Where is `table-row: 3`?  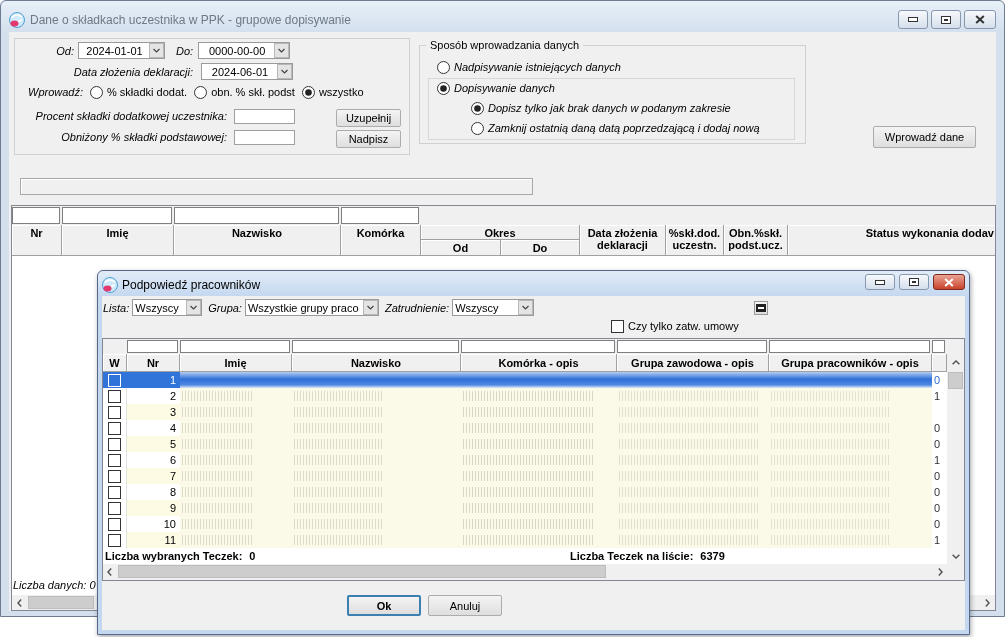 table-row: 3 is located at coordinates (525, 412).